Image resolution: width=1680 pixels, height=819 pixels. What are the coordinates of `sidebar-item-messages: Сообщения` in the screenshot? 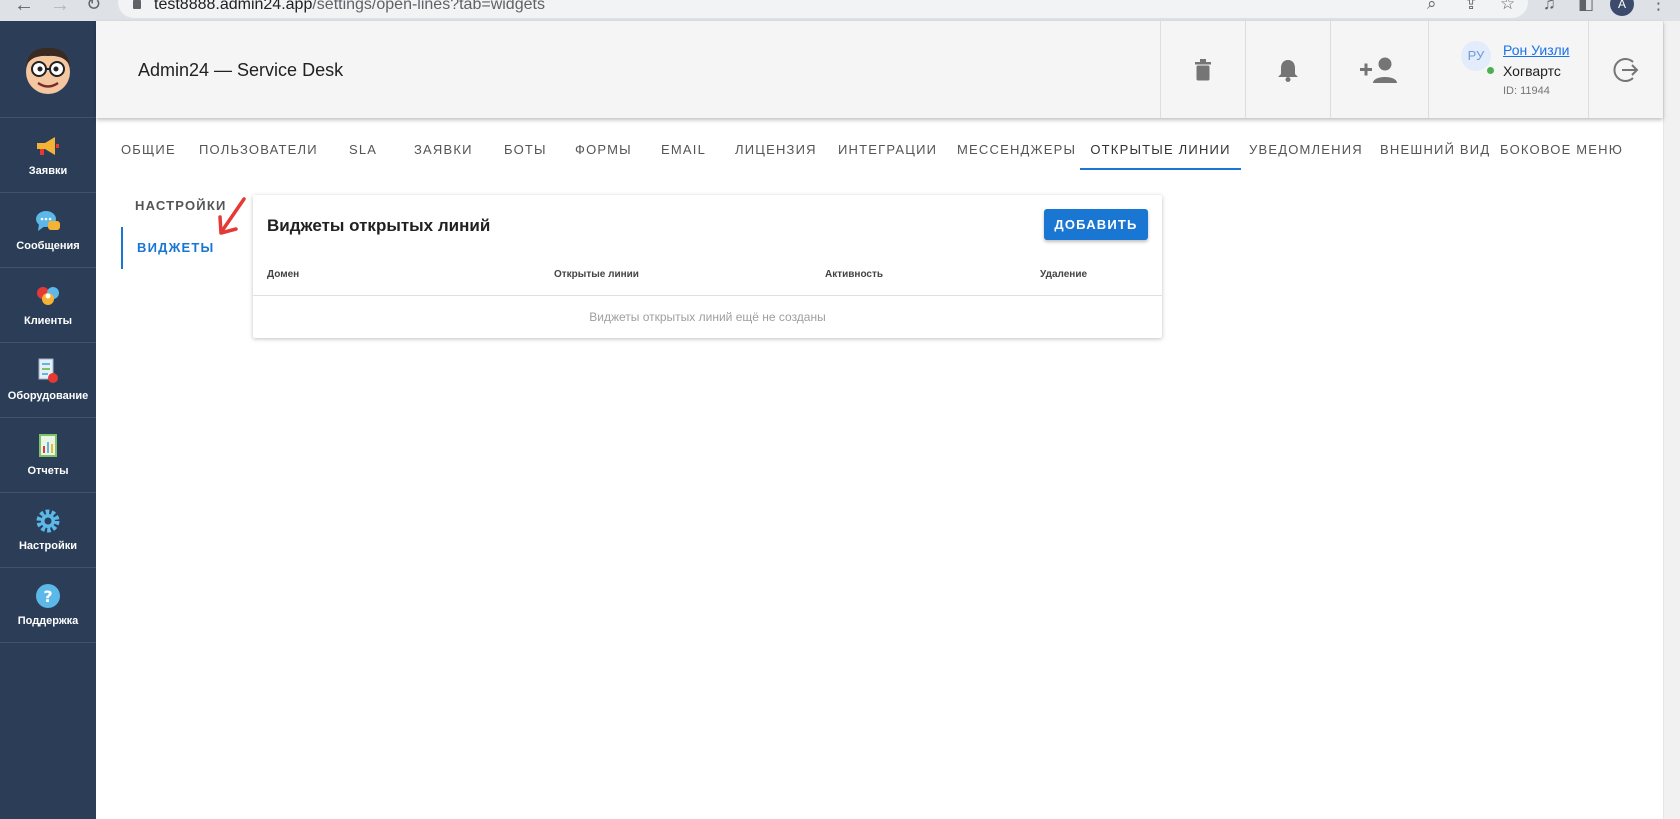 It's located at (48, 230).